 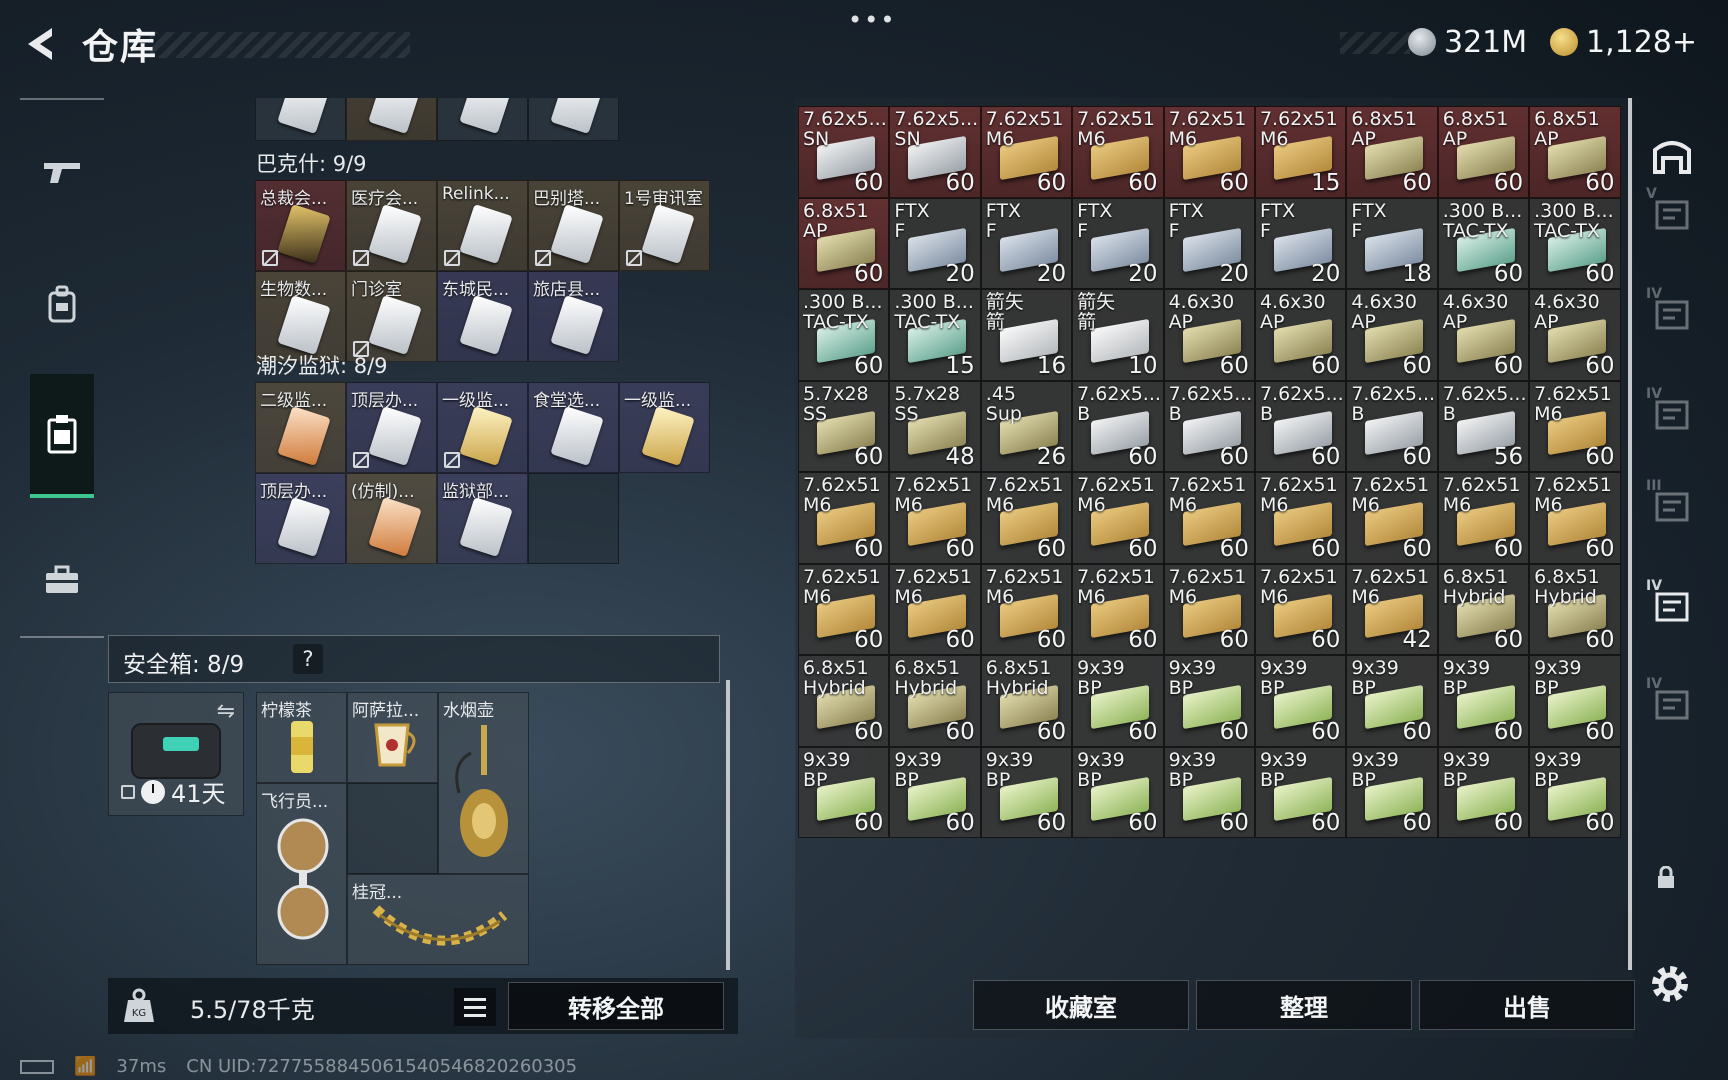 What do you see at coordinates (62, 304) in the screenshot?
I see `tab-equipment` at bounding box center [62, 304].